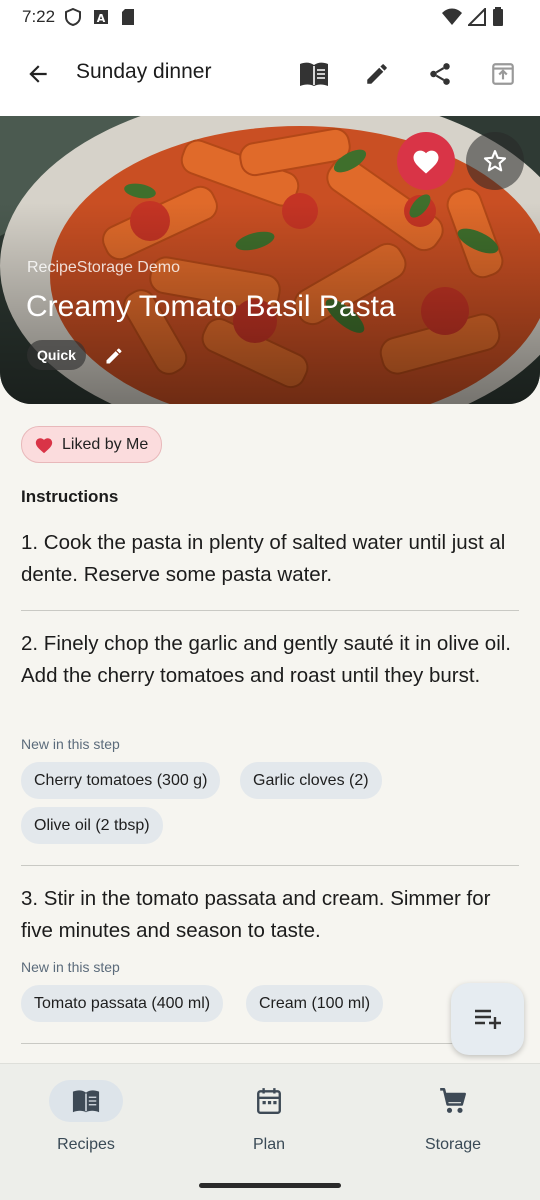 This screenshot has width=540, height=1200. Describe the element at coordinates (270, 75) in the screenshot. I see `top-app-bar: Sunday dinner` at that location.